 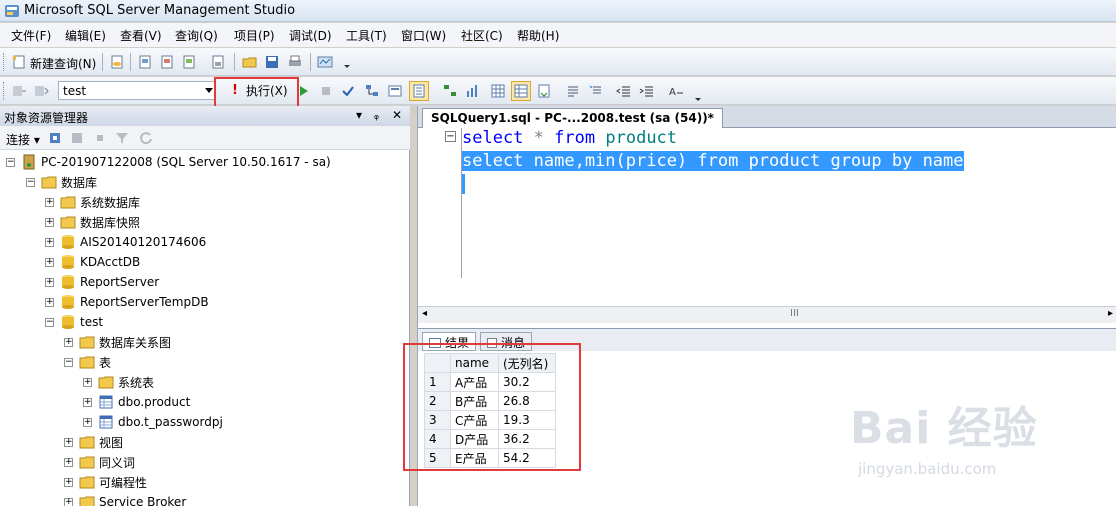 What do you see at coordinates (41, 91) in the screenshot?
I see `change-connection-icon` at bounding box center [41, 91].